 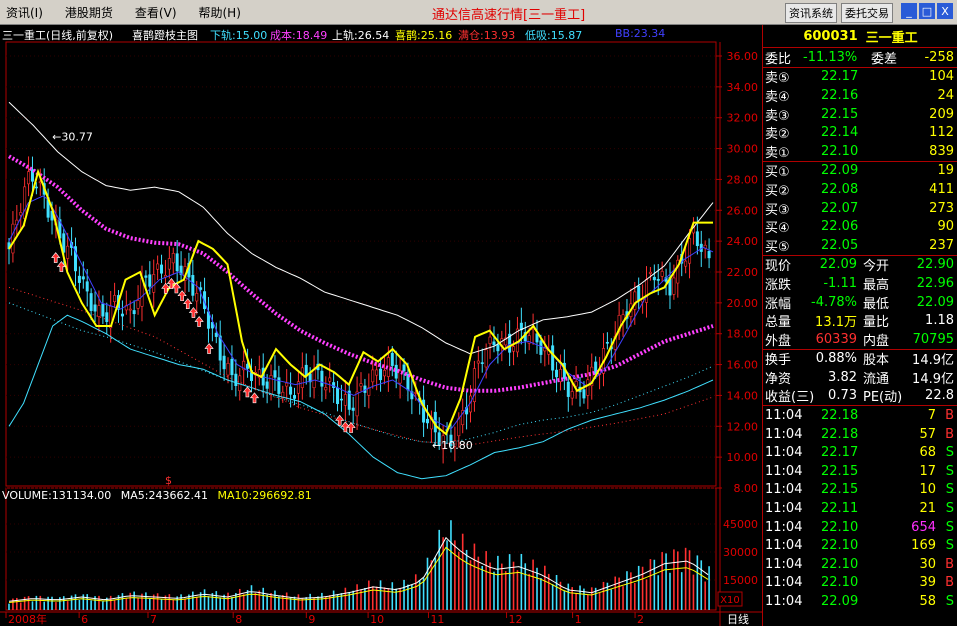 What do you see at coordinates (84, 619) in the screenshot?
I see `date-tick-label: 6` at bounding box center [84, 619].